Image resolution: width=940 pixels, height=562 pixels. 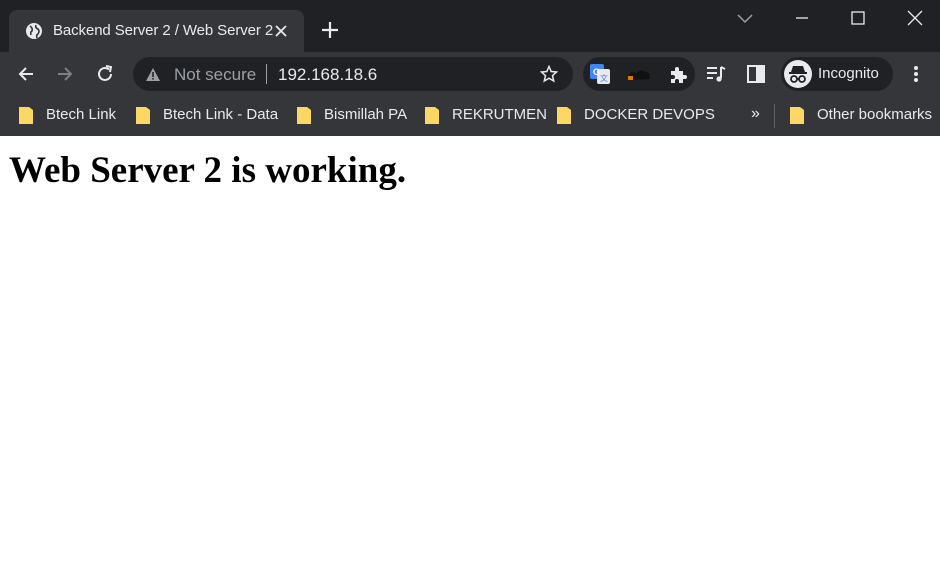 I want to click on address-bar: Not secure 192.168.18.6, so click(x=353, y=74).